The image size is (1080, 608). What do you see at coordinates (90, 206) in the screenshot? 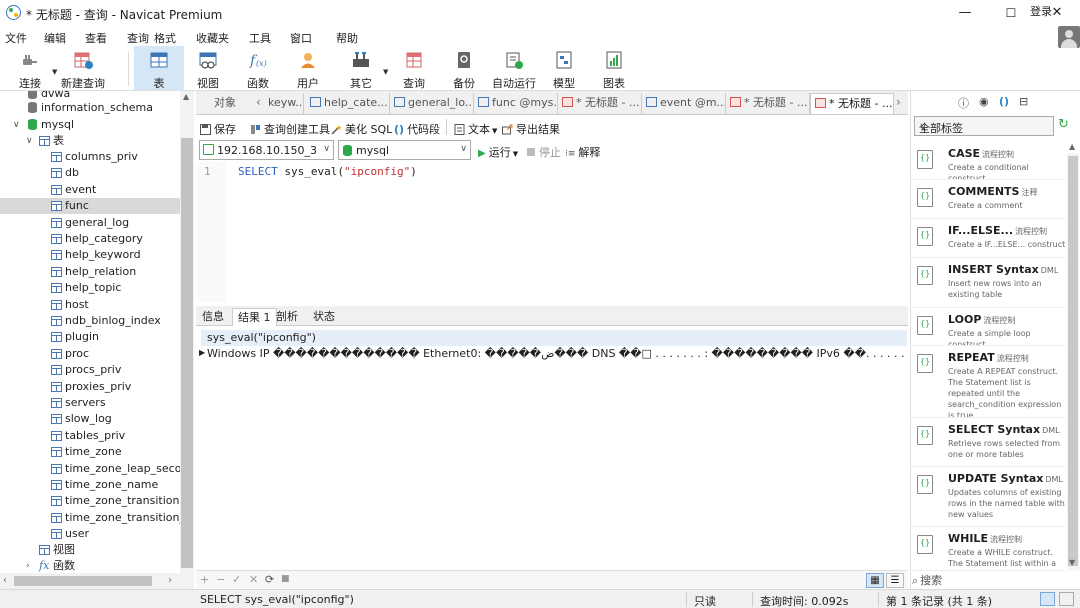
I see `table-item-func: func` at bounding box center [90, 206].